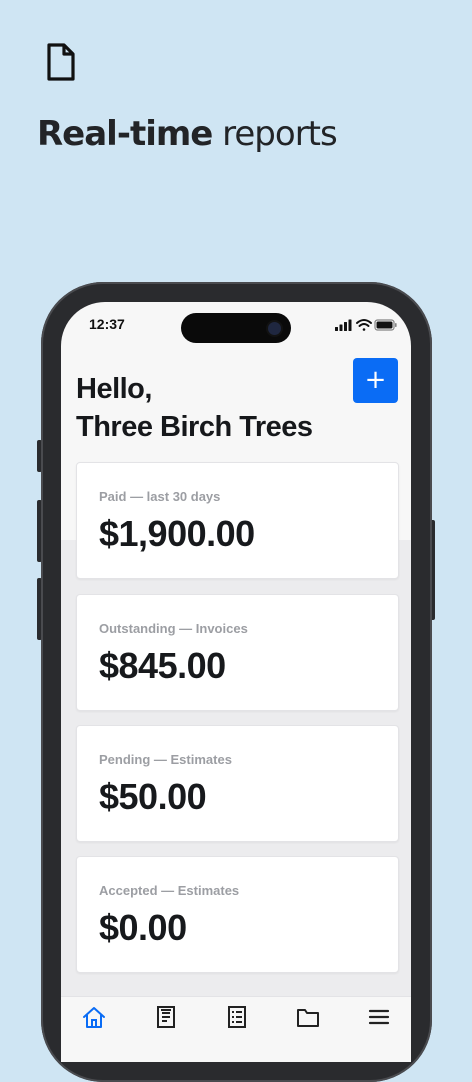 The height and width of the screenshot is (1082, 472). I want to click on folder-icon, so click(308, 1017).